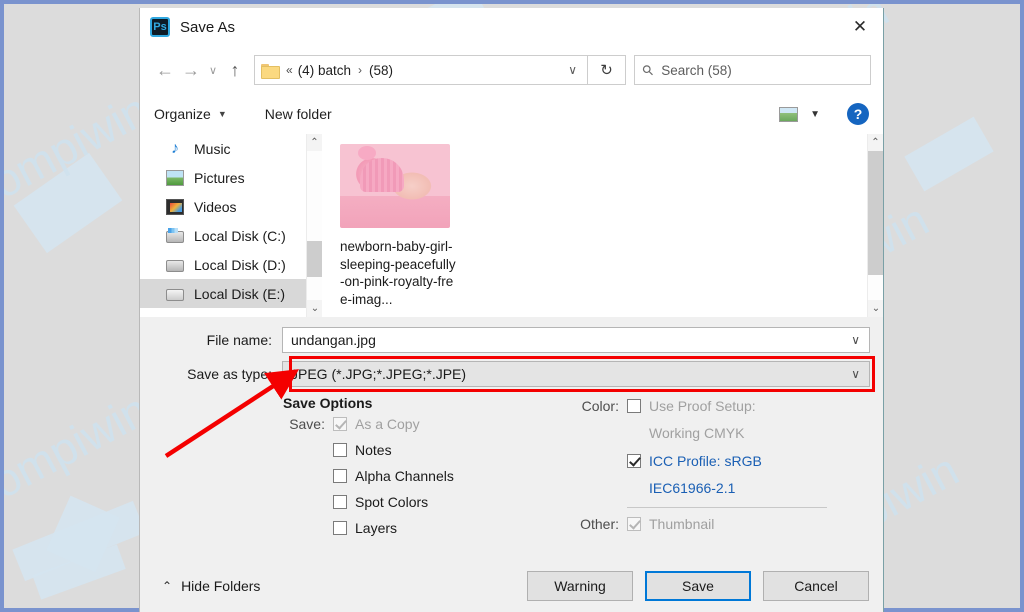 The image size is (1024, 612). I want to click on sidebar-item-videos: Videos, so click(231, 206).